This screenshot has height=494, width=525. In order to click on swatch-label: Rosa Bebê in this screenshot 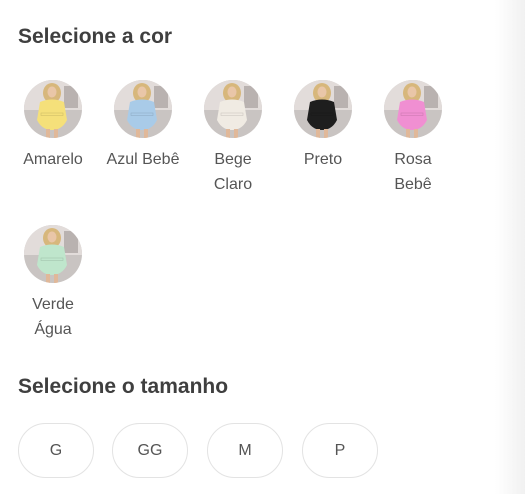, I will do `click(413, 172)`.